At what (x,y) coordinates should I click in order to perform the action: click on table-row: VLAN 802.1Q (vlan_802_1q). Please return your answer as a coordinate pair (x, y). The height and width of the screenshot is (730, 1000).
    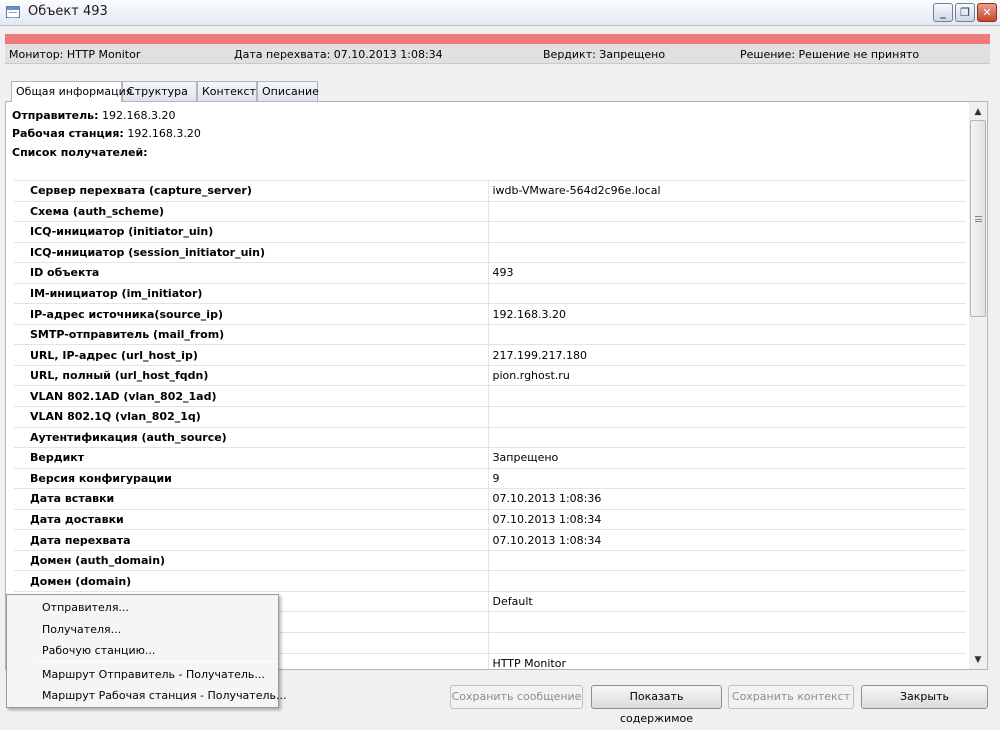
    Looking at the image, I should click on (490, 417).